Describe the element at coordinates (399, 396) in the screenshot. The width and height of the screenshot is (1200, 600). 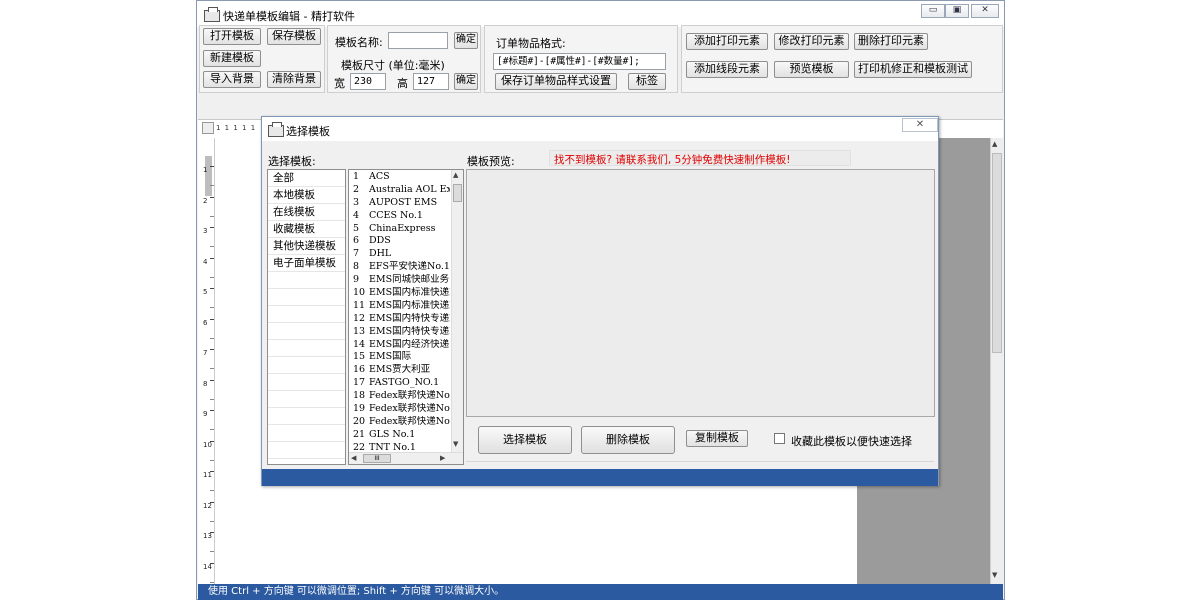
I see `template-list-item: 18 Fedex联邦快递No.` at that location.